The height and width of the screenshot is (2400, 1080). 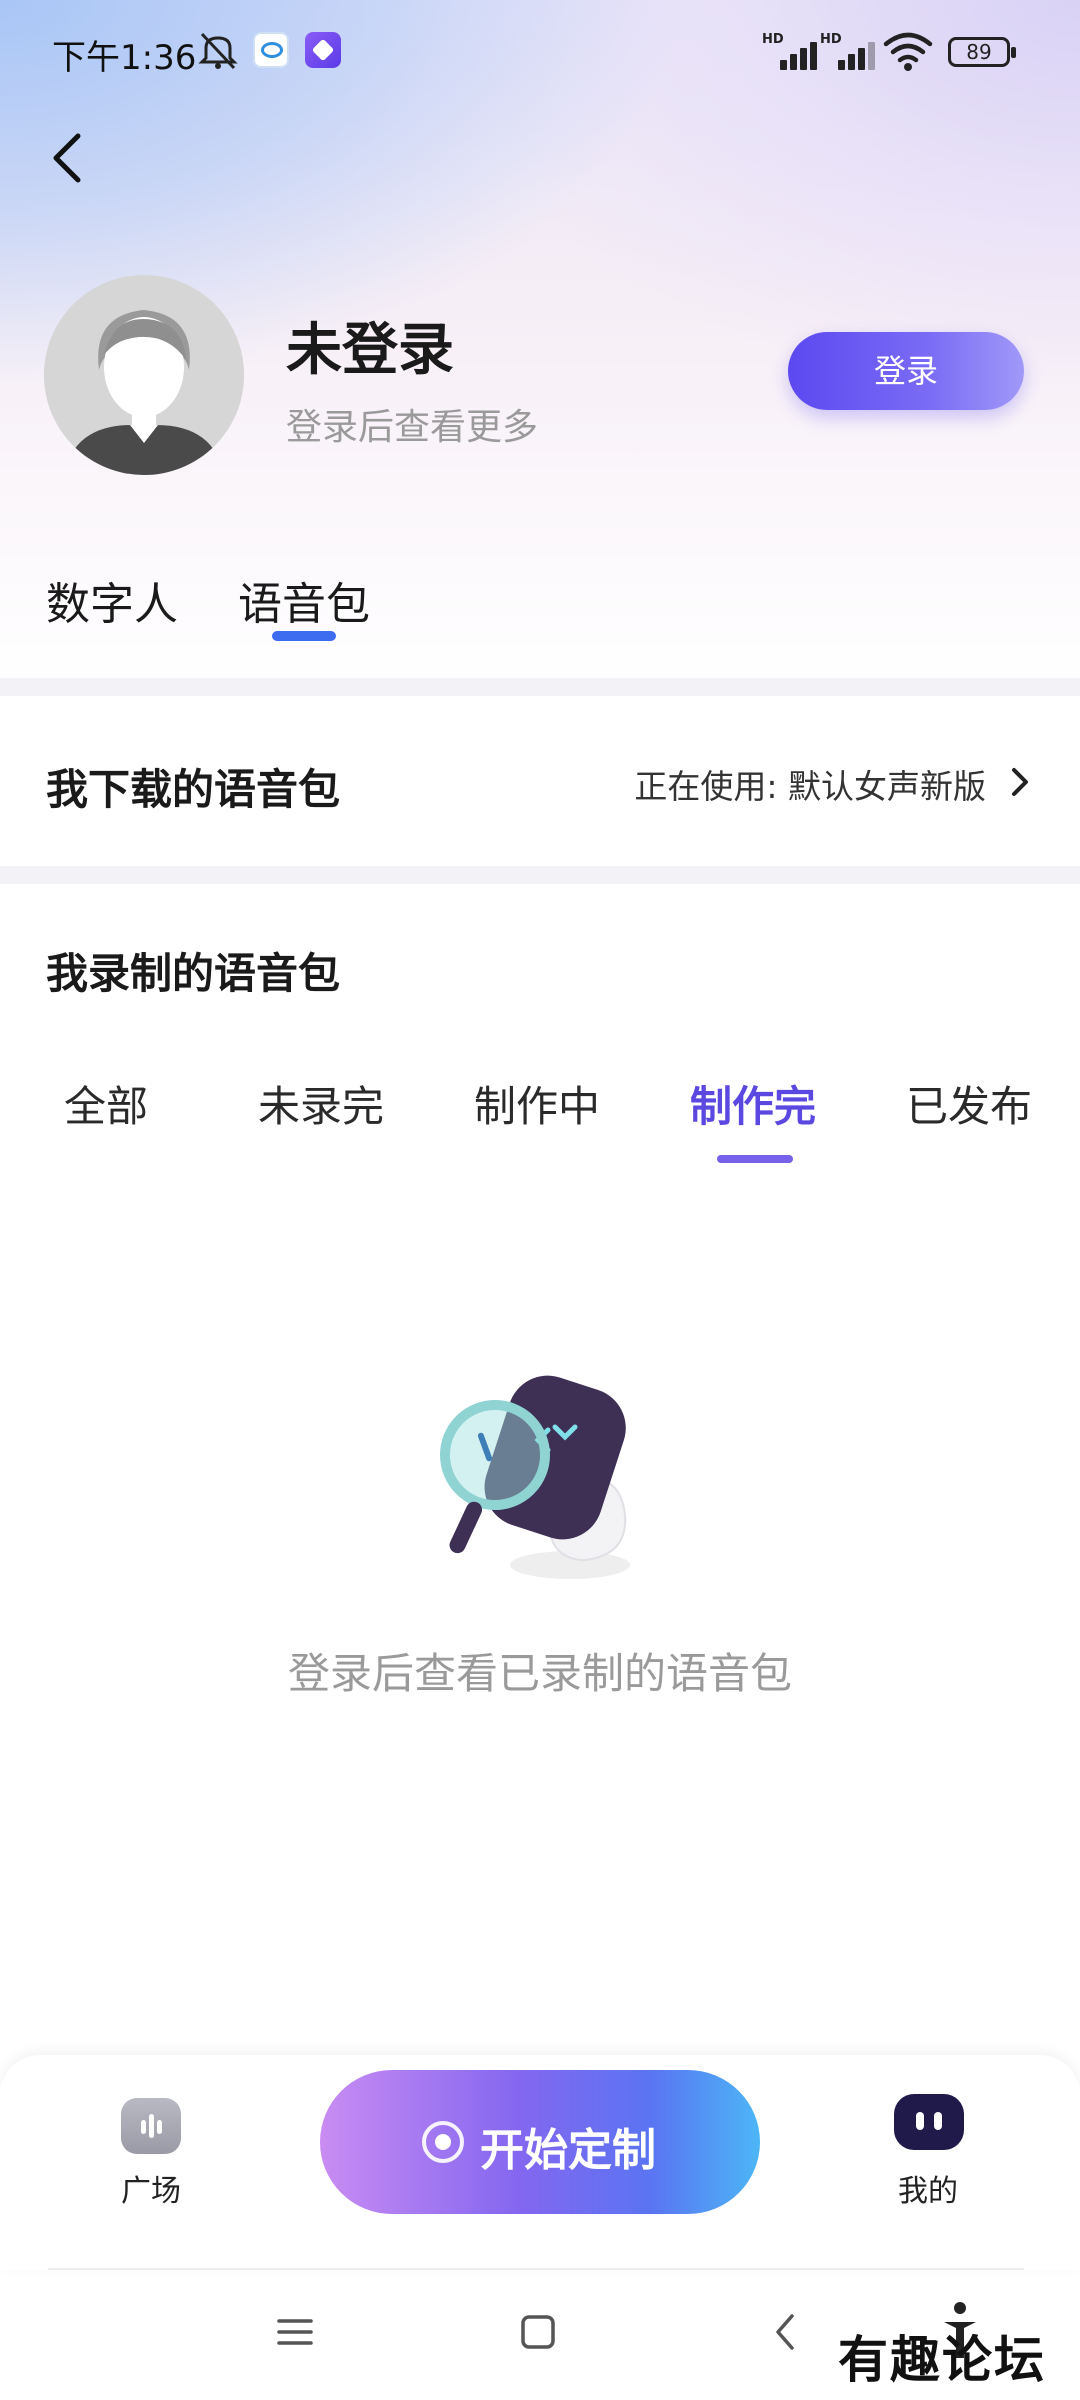 I want to click on avatar, so click(x=144, y=375).